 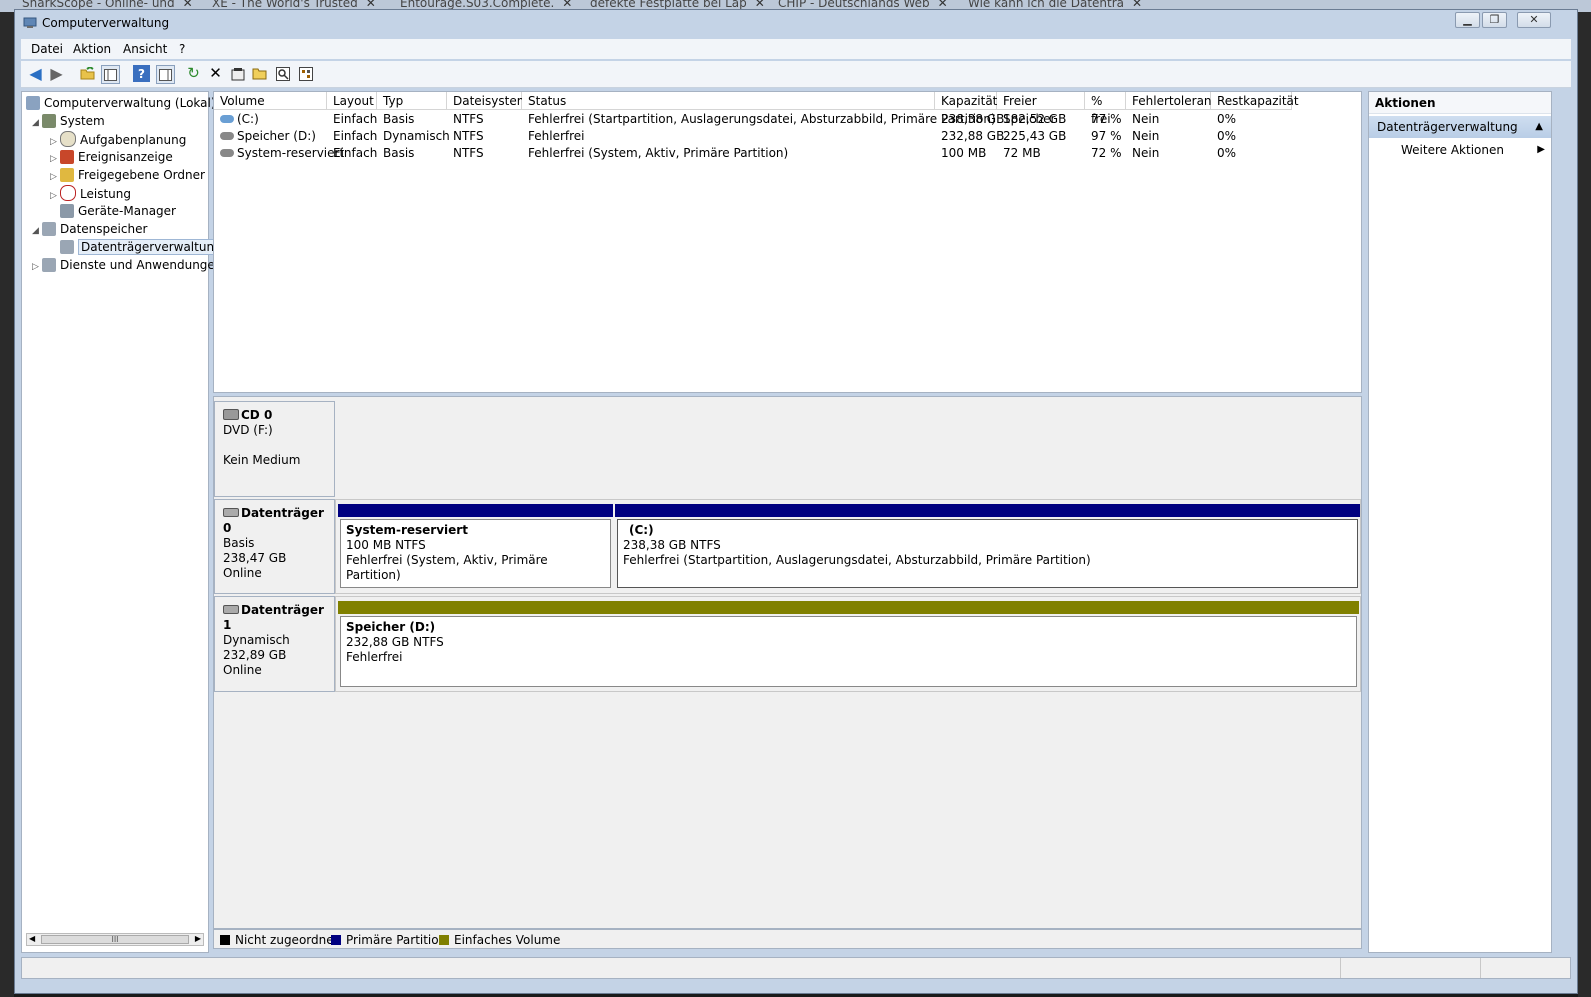 I want to click on show-hide-tree-icon, so click(x=110, y=74).